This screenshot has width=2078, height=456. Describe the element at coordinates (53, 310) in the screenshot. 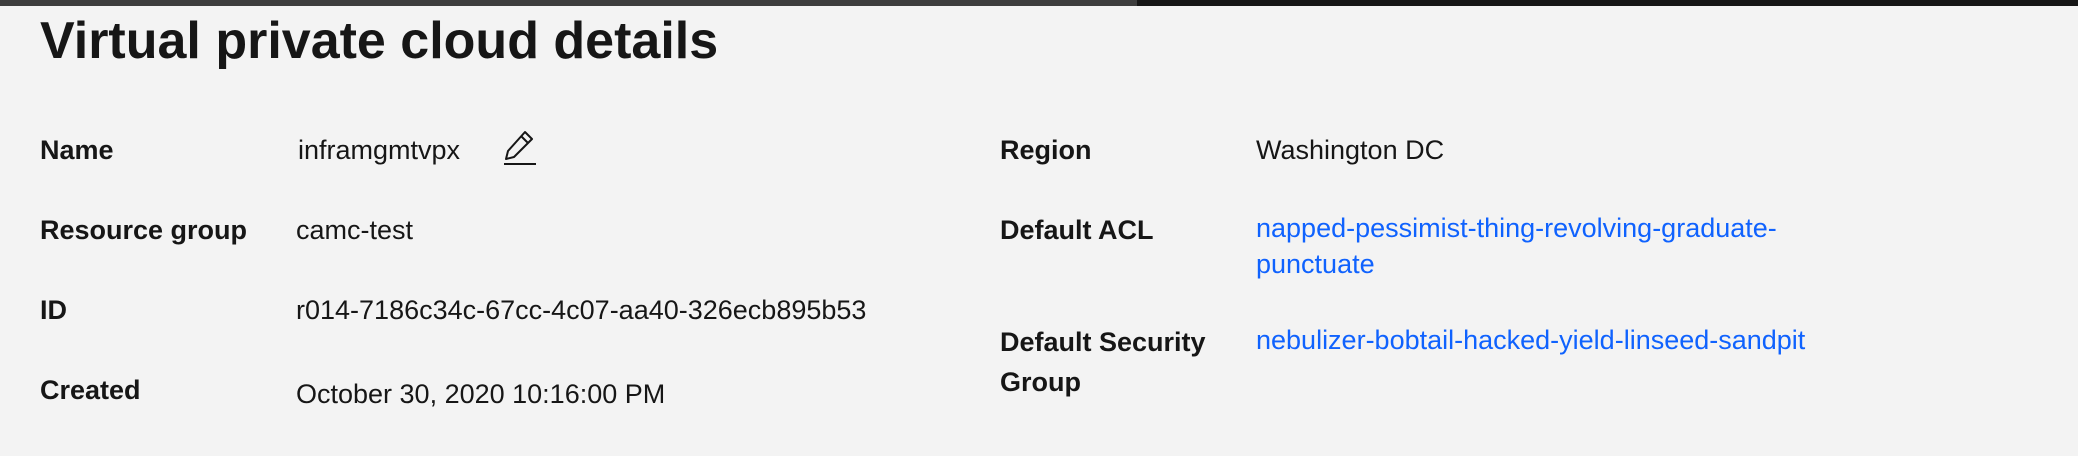

I see `id-label: ID` at that location.